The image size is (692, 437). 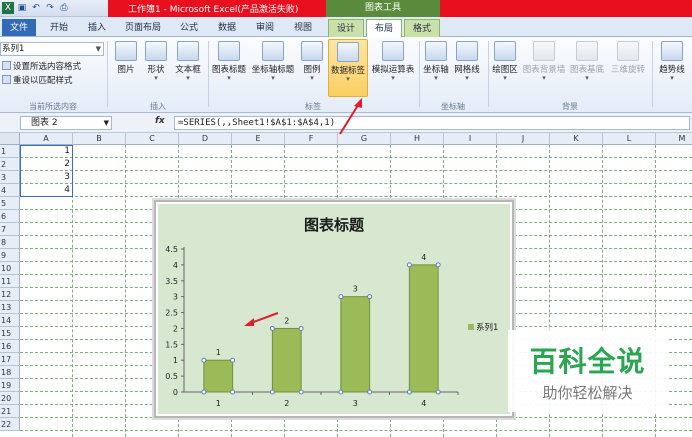 I want to click on gridlines-button: 网格线 ▾, so click(x=467, y=61).